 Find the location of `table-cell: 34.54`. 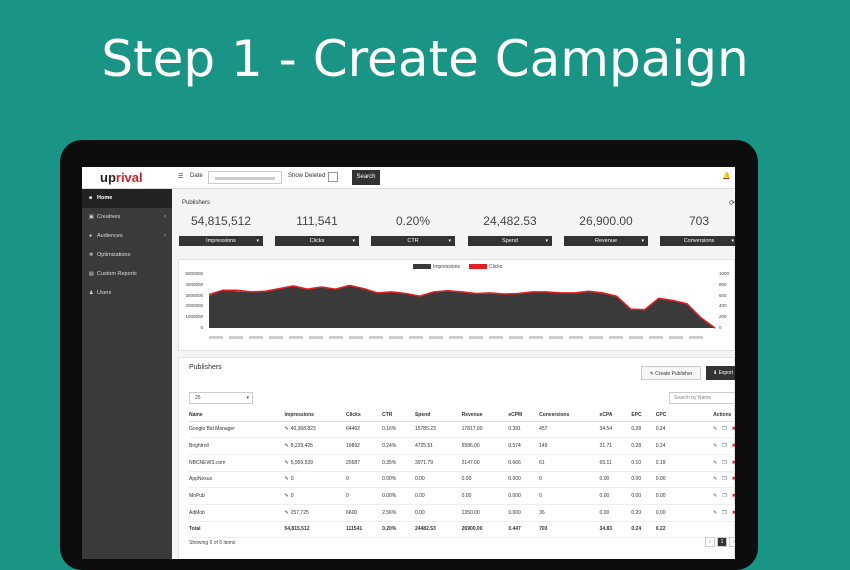

table-cell: 34.54 is located at coordinates (606, 429).